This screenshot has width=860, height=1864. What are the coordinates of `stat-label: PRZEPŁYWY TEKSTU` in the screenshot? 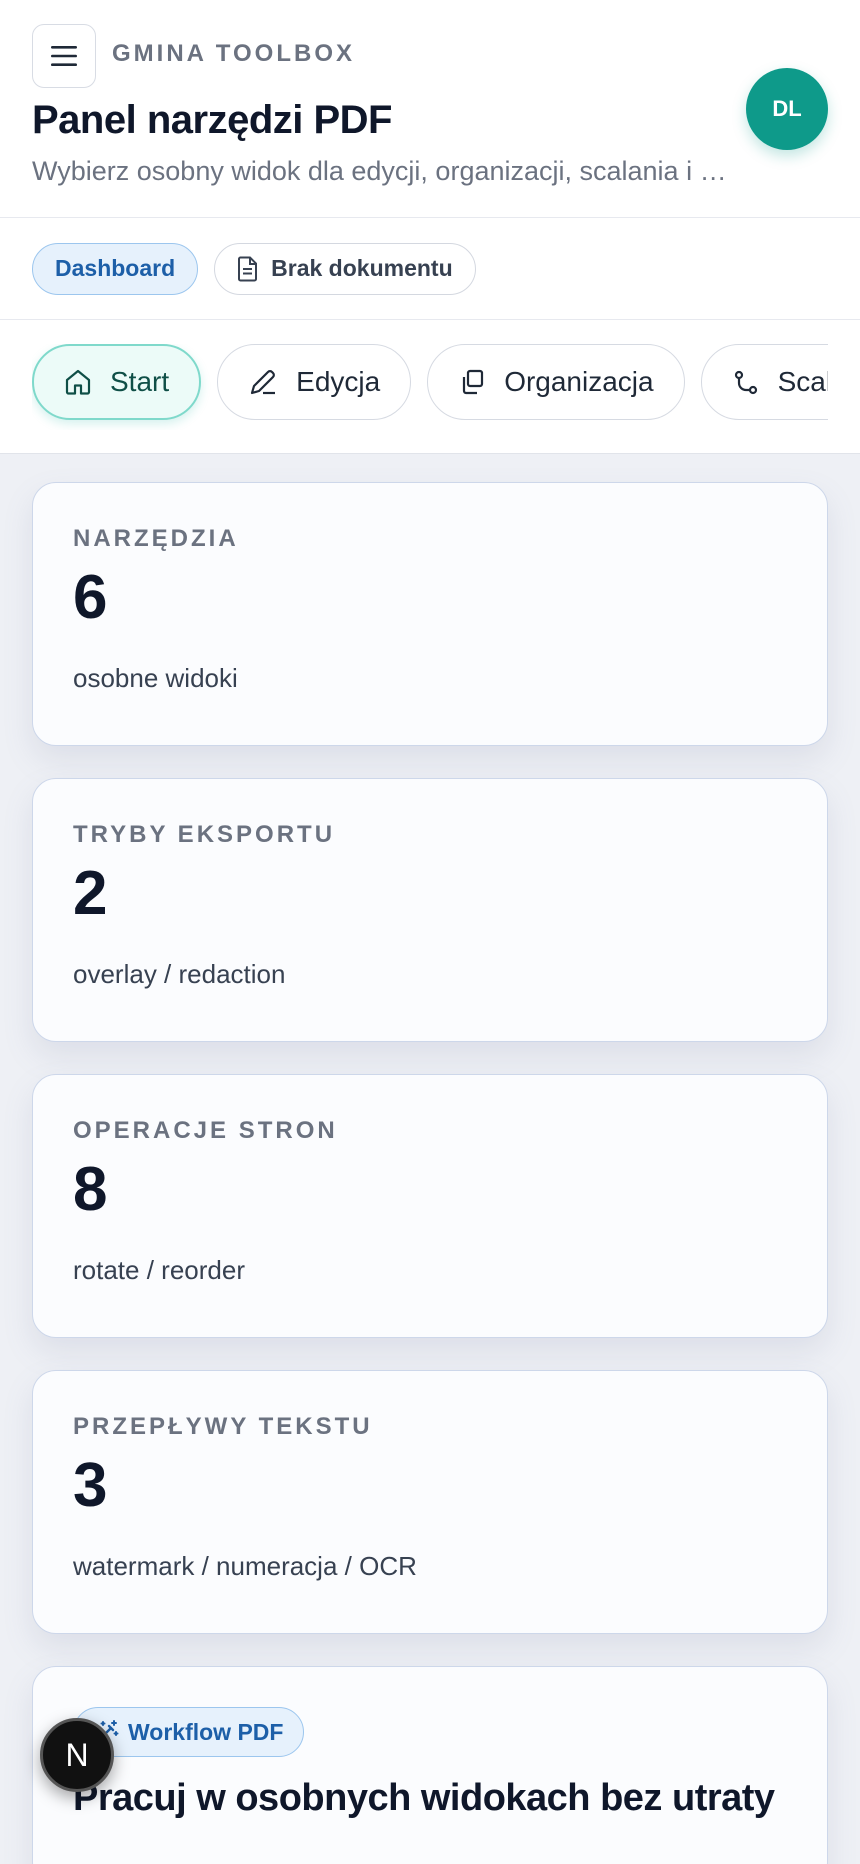 It's located at (223, 1426).